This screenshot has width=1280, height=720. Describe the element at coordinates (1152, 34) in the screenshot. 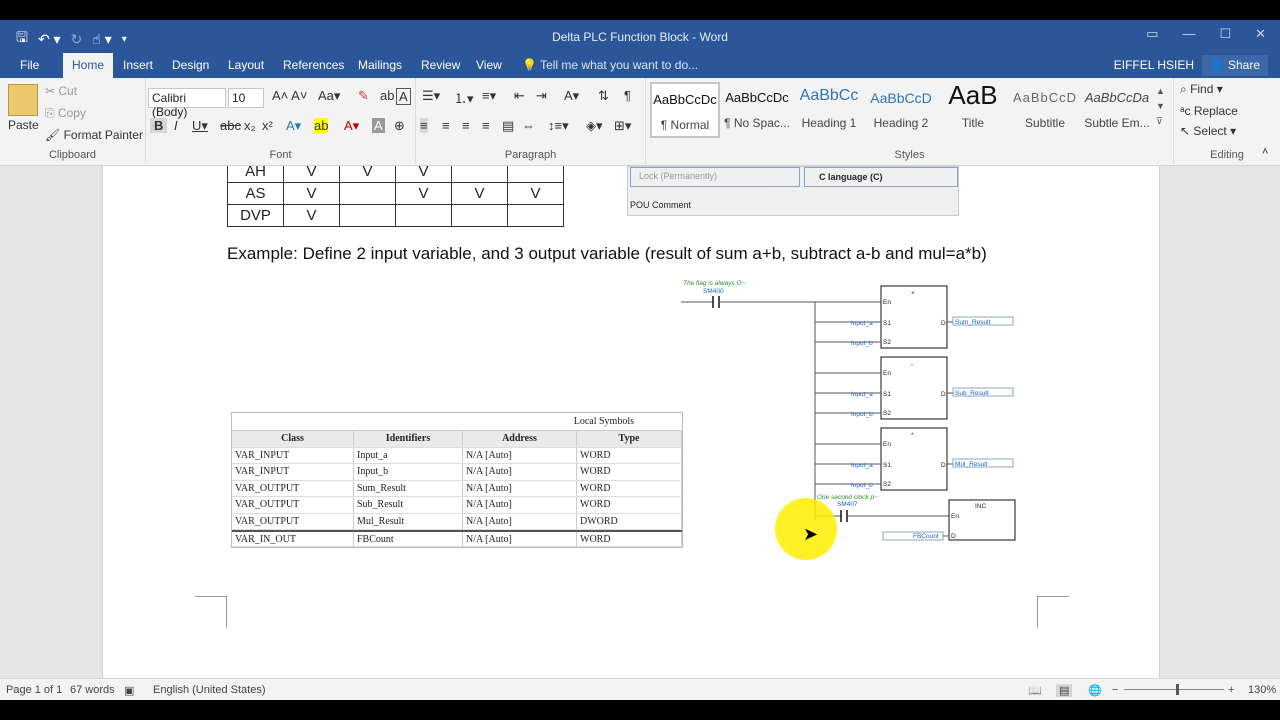

I see `ribbon-options-icon: ▭` at that location.